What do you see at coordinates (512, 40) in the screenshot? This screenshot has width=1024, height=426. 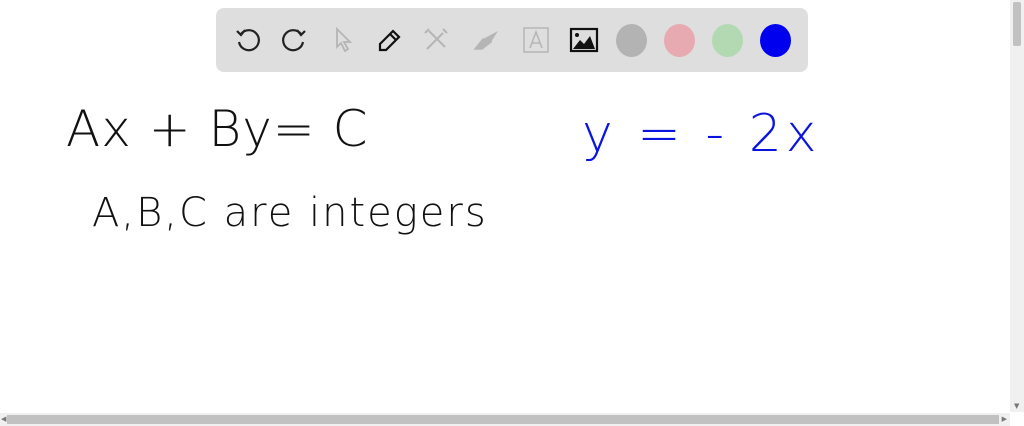 I see `drawing-toolbar` at bounding box center [512, 40].